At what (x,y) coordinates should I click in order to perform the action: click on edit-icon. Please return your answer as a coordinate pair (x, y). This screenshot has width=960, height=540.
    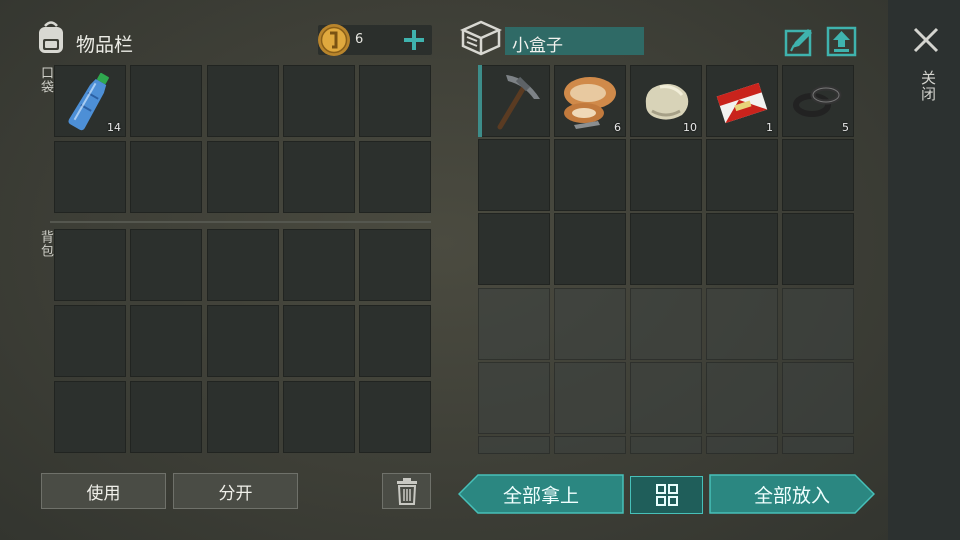
    Looking at the image, I should click on (798, 43).